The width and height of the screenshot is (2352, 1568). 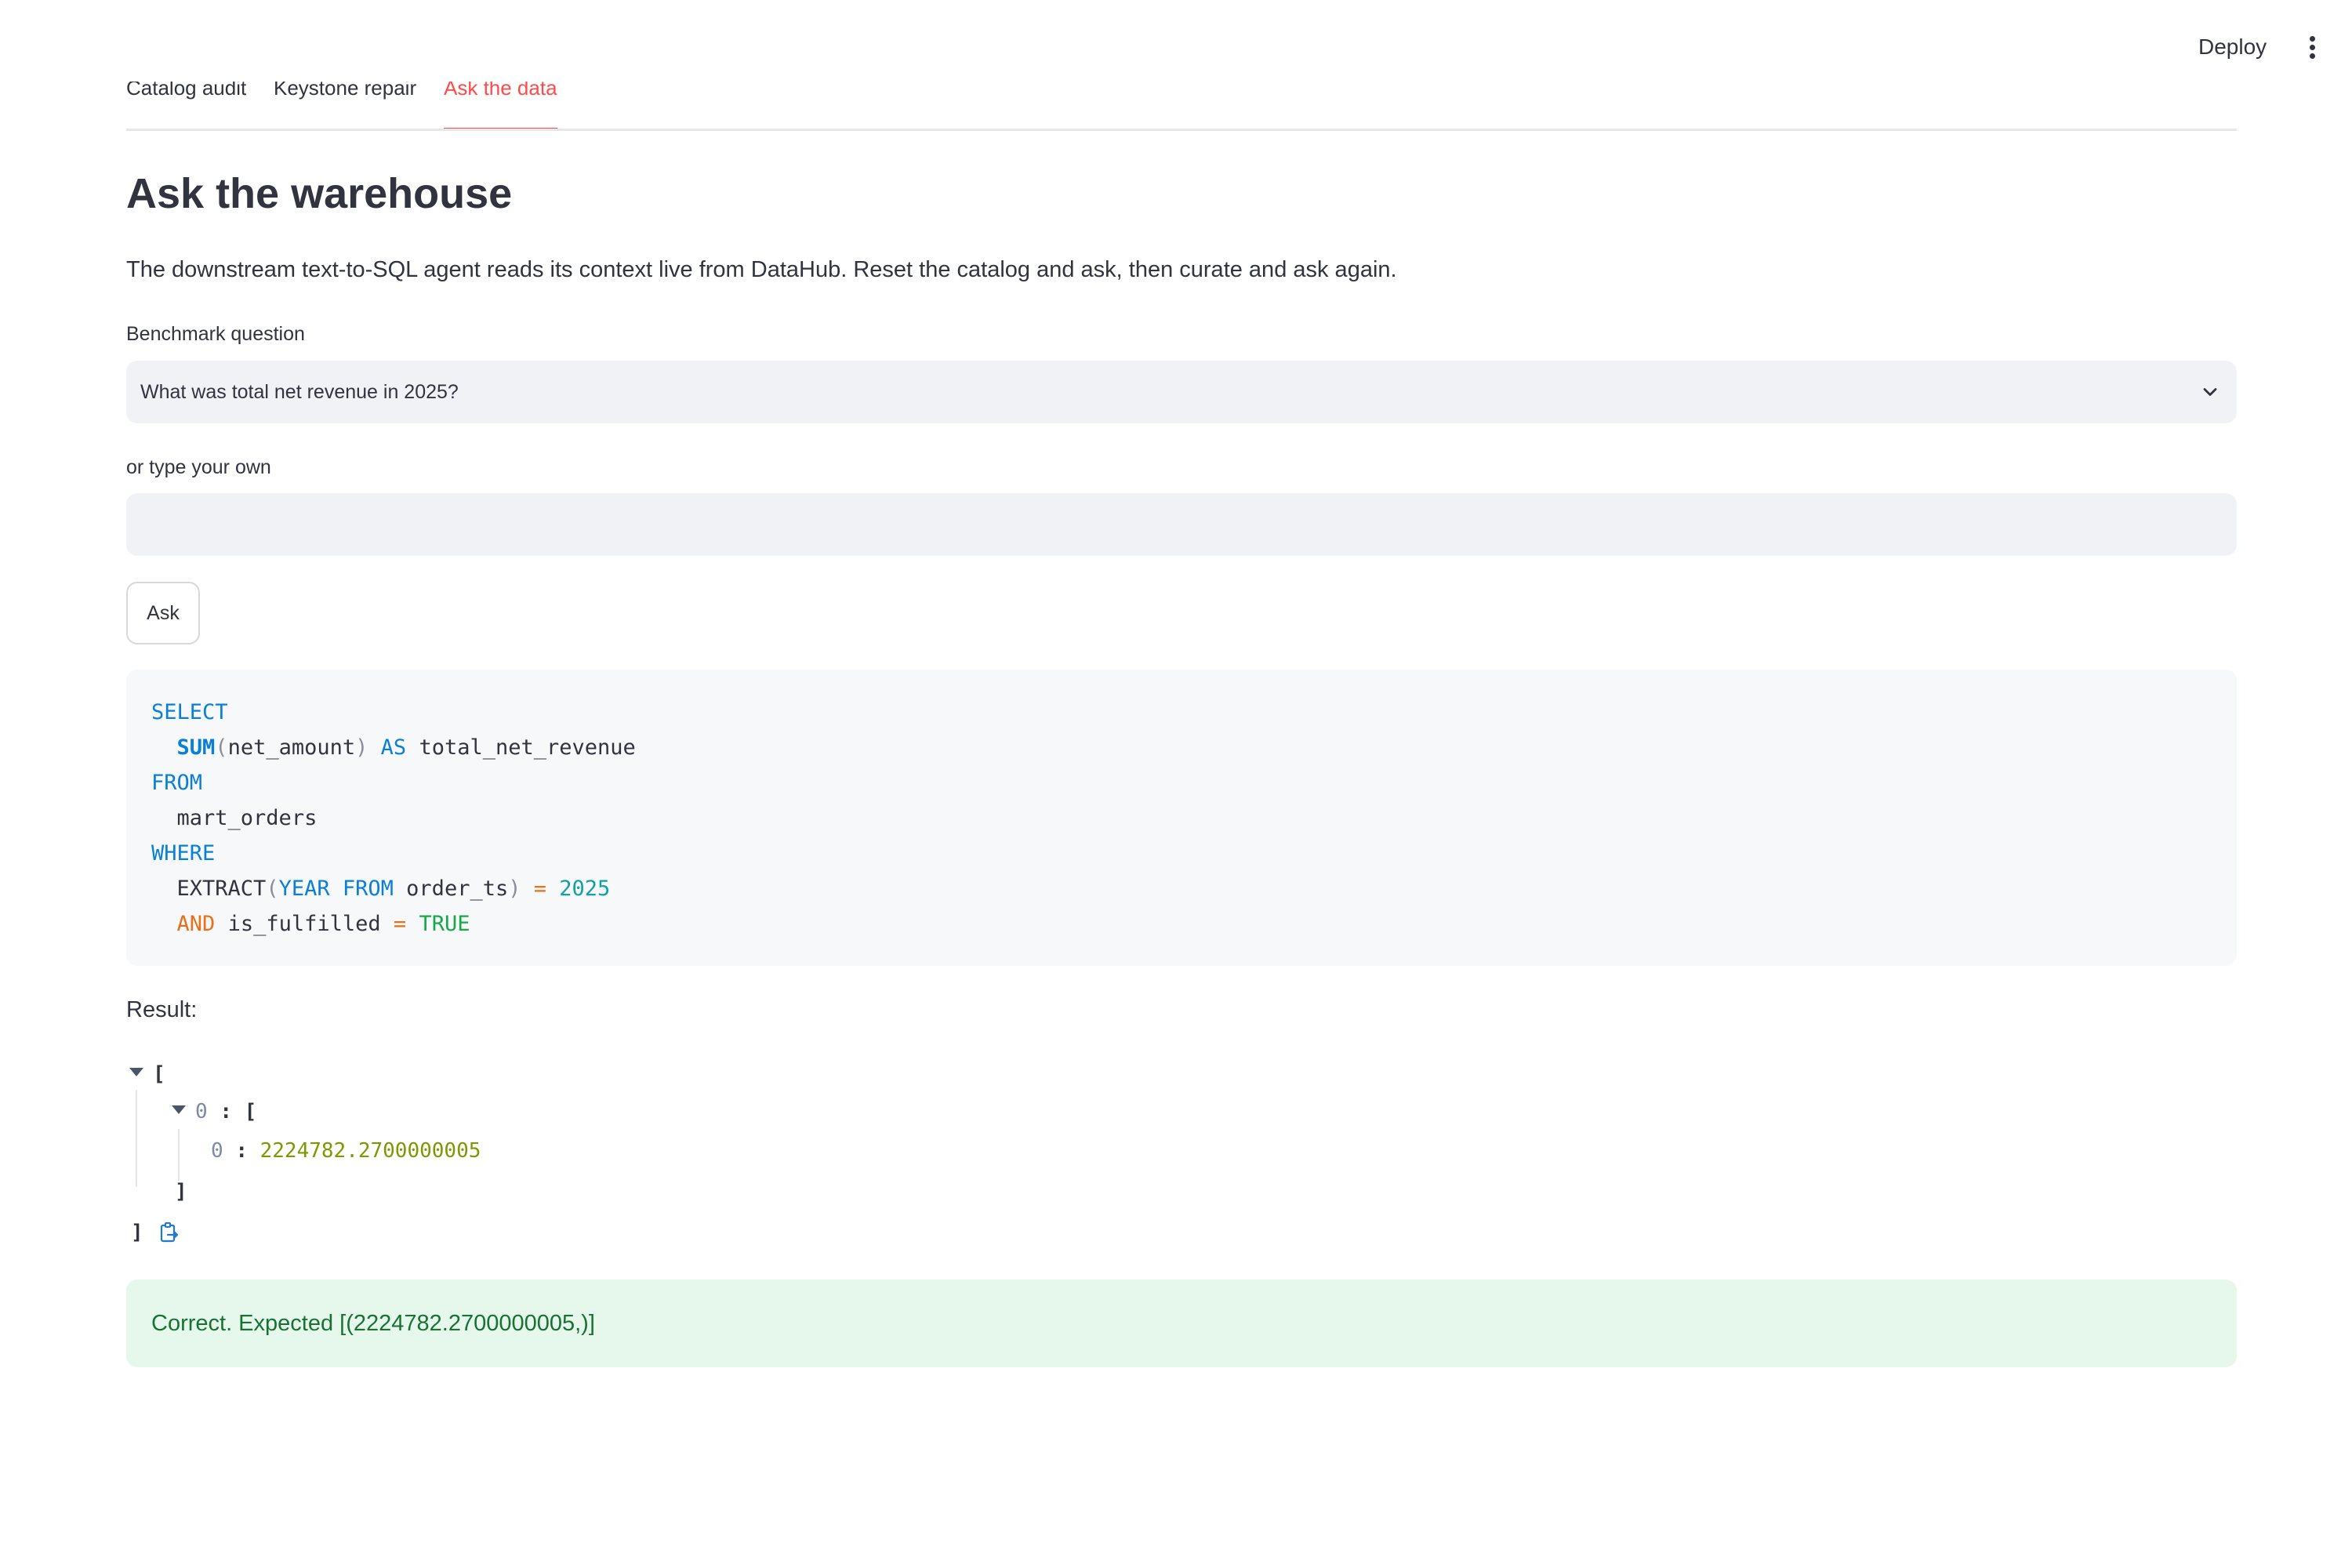 I want to click on json-value: 2224782.2700000005, so click(x=370, y=1151).